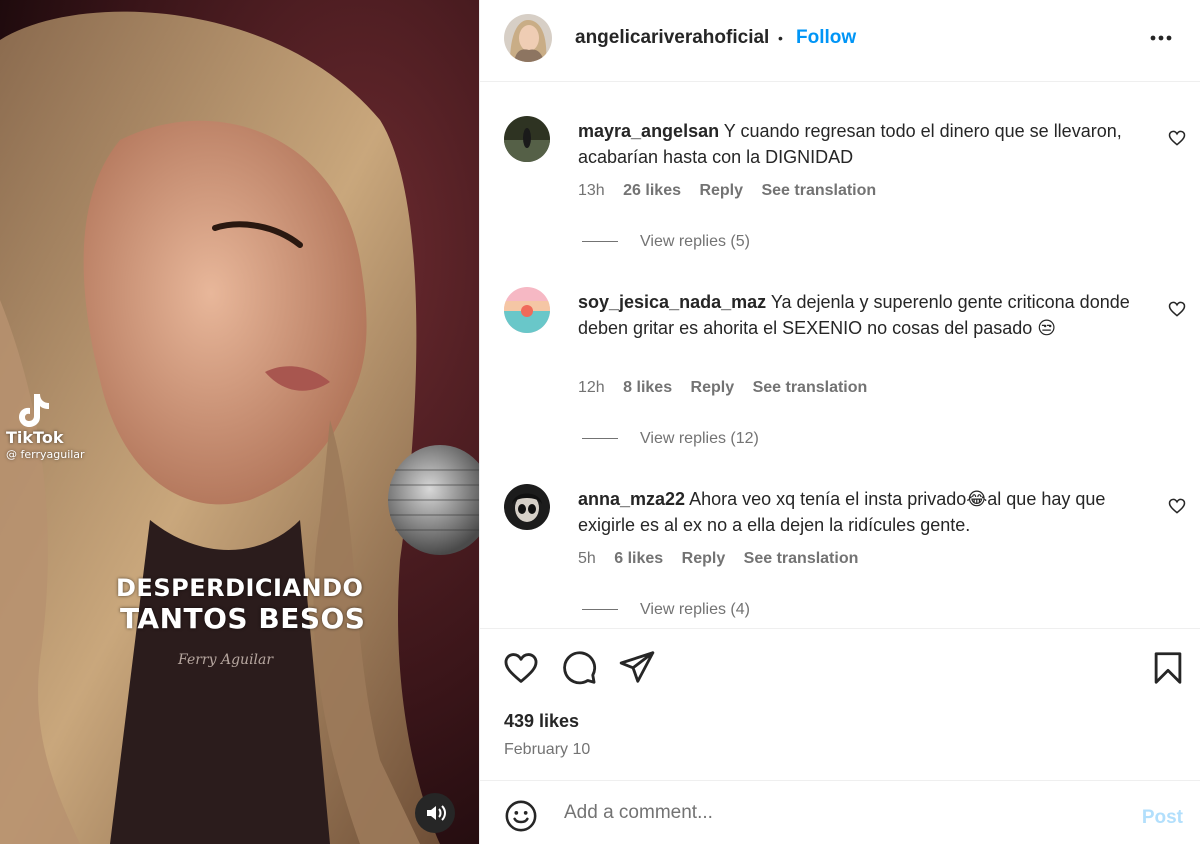 Image resolution: width=1200 pixels, height=845 pixels. What do you see at coordinates (591, 190) in the screenshot?
I see `comment-time: 13h` at bounding box center [591, 190].